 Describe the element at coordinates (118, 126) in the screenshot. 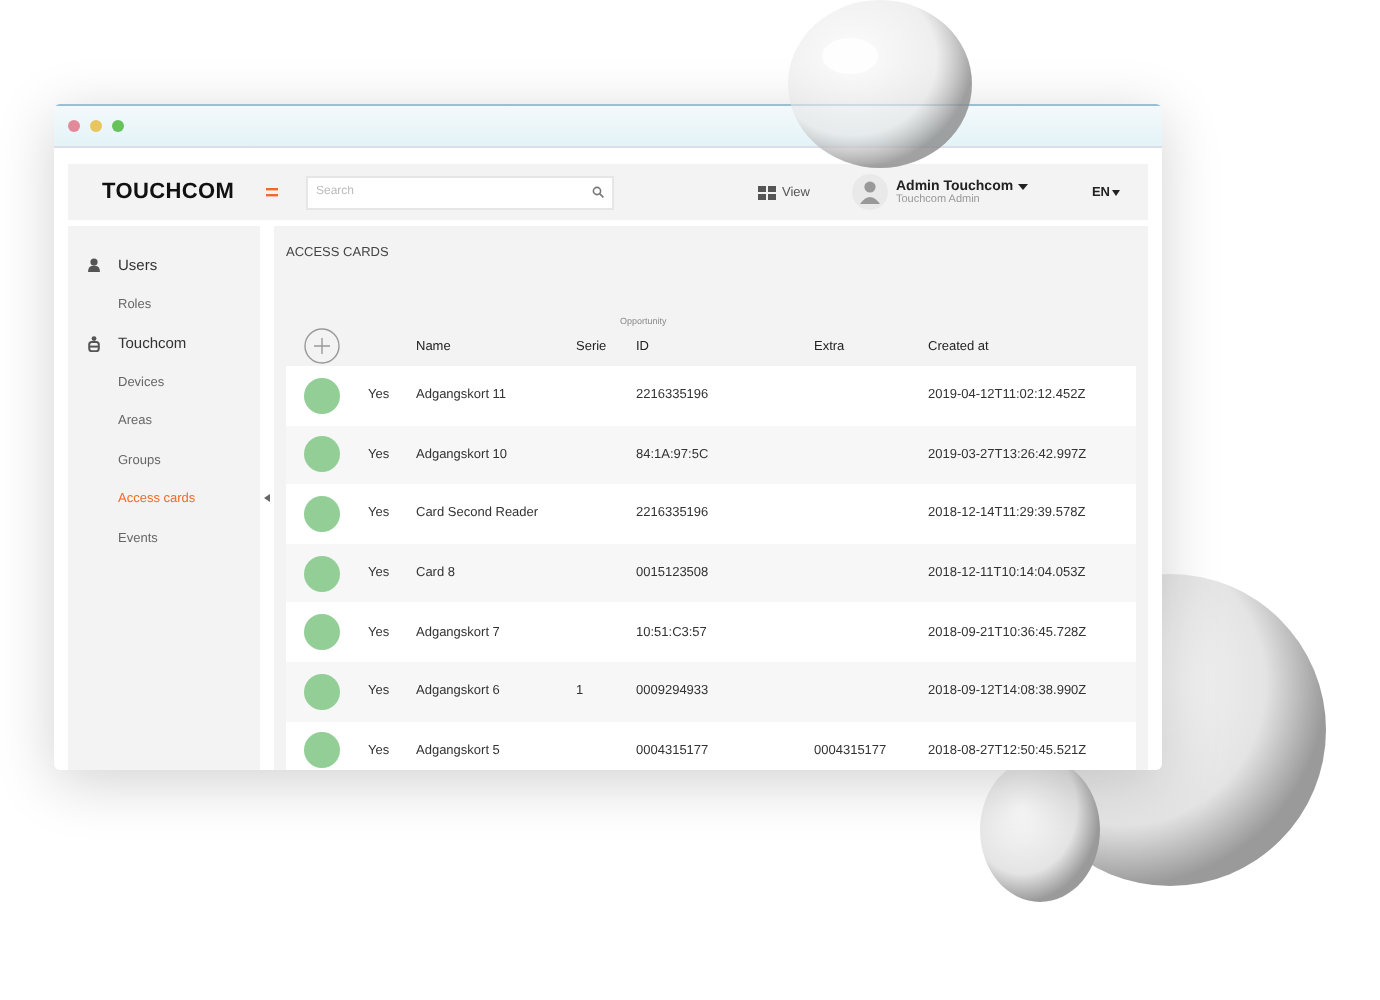

I see `zoom-icon` at that location.